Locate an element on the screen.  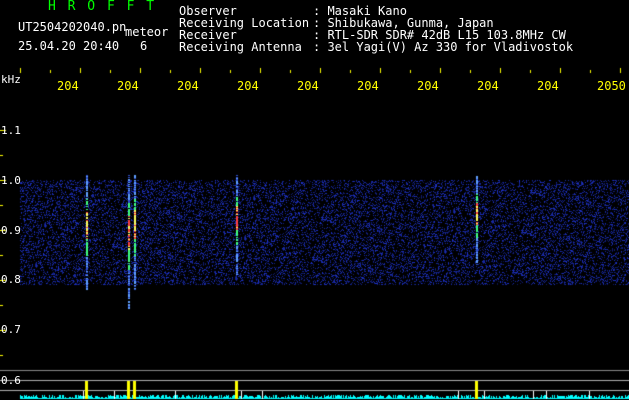
hrofft-logo: H R O F F T is located at coordinates (102, 7).